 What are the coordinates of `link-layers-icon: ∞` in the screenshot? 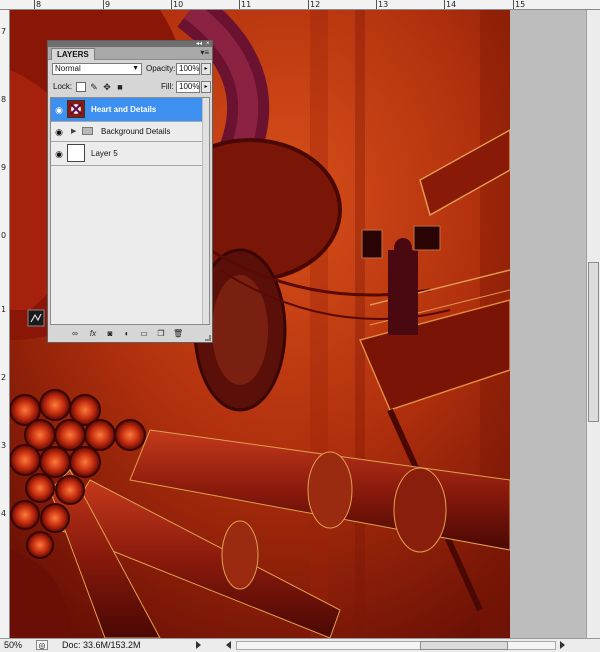 It's located at (75, 334).